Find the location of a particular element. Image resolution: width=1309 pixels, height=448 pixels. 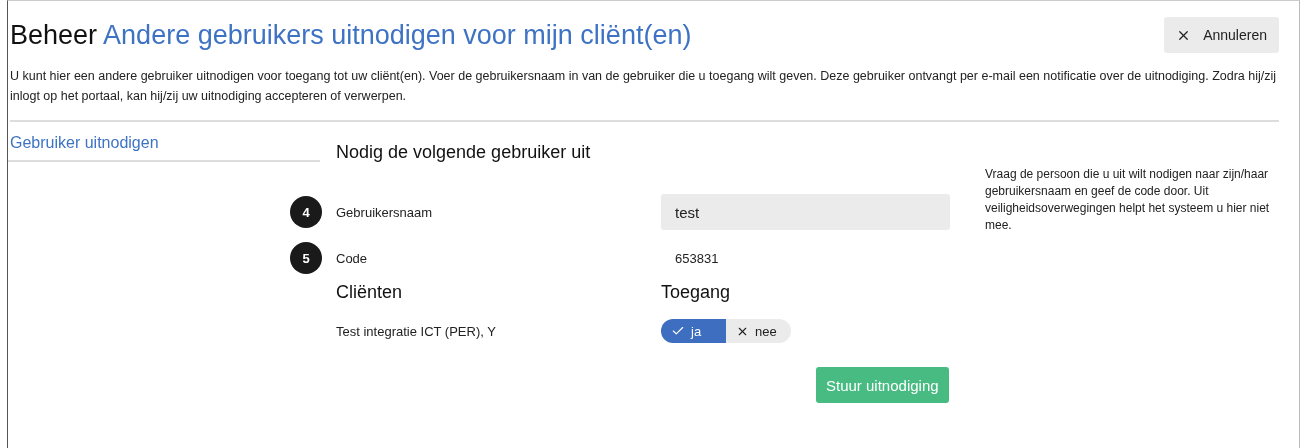

step-badge: 5 is located at coordinates (306, 258).